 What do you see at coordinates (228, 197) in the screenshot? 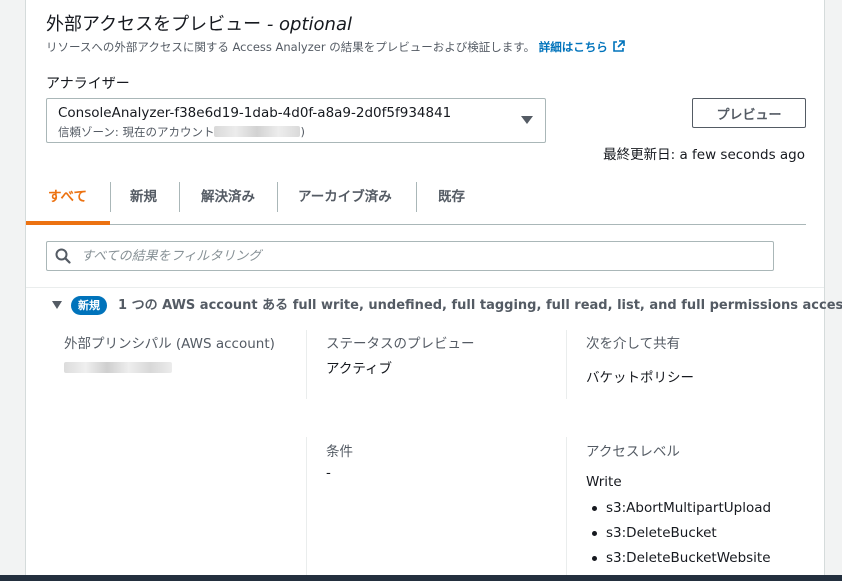
I see `tab-resolved: 解決済み` at bounding box center [228, 197].